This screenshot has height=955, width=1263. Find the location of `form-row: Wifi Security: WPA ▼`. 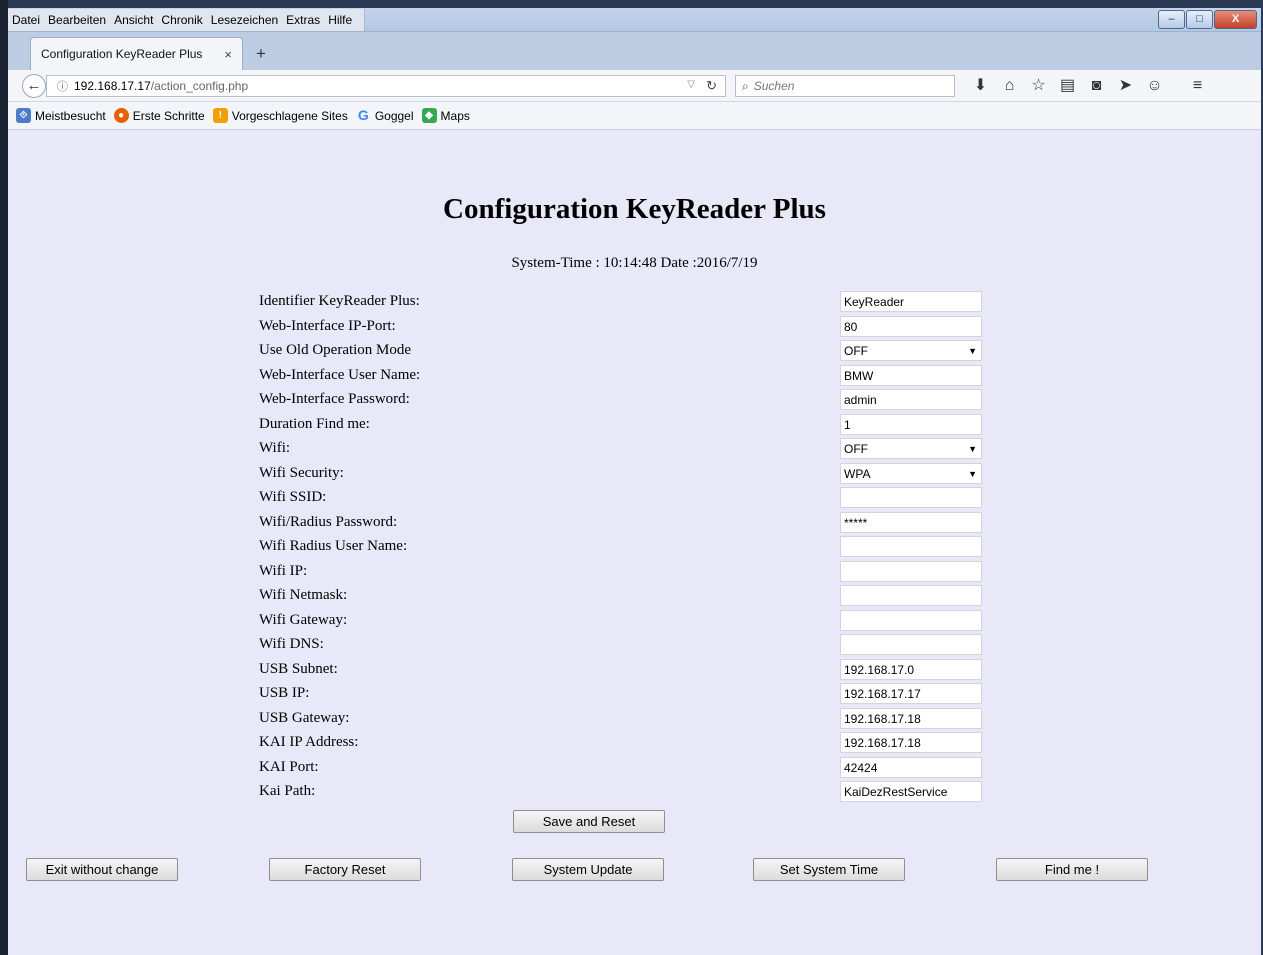

form-row: Wifi Security: WPA ▼ is located at coordinates (621, 474).